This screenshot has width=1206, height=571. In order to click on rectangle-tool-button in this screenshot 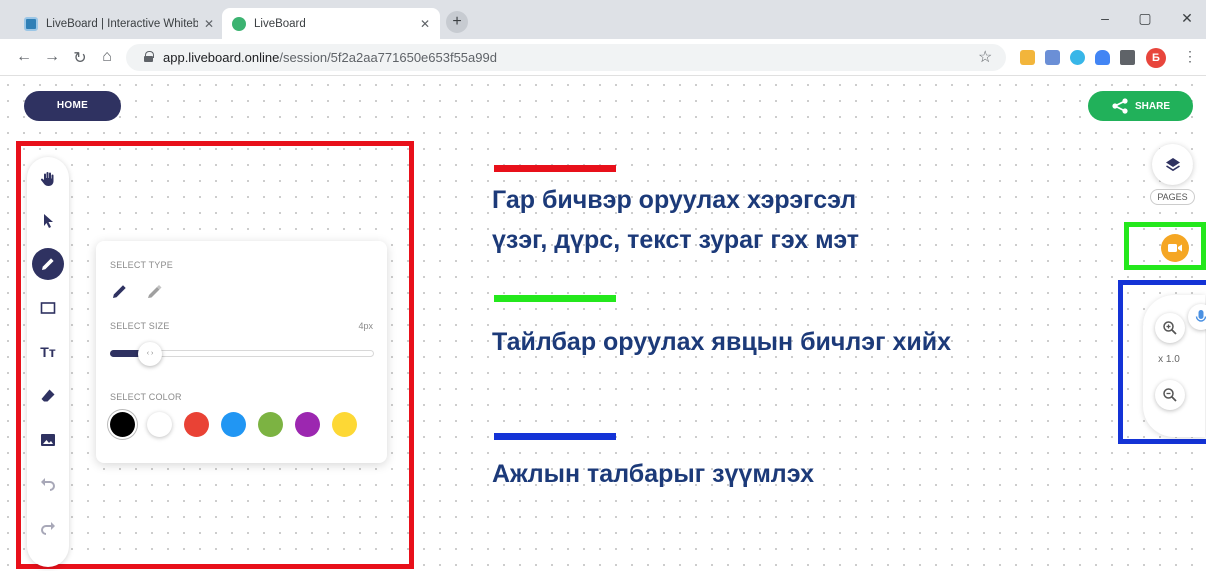, I will do `click(48, 308)`.